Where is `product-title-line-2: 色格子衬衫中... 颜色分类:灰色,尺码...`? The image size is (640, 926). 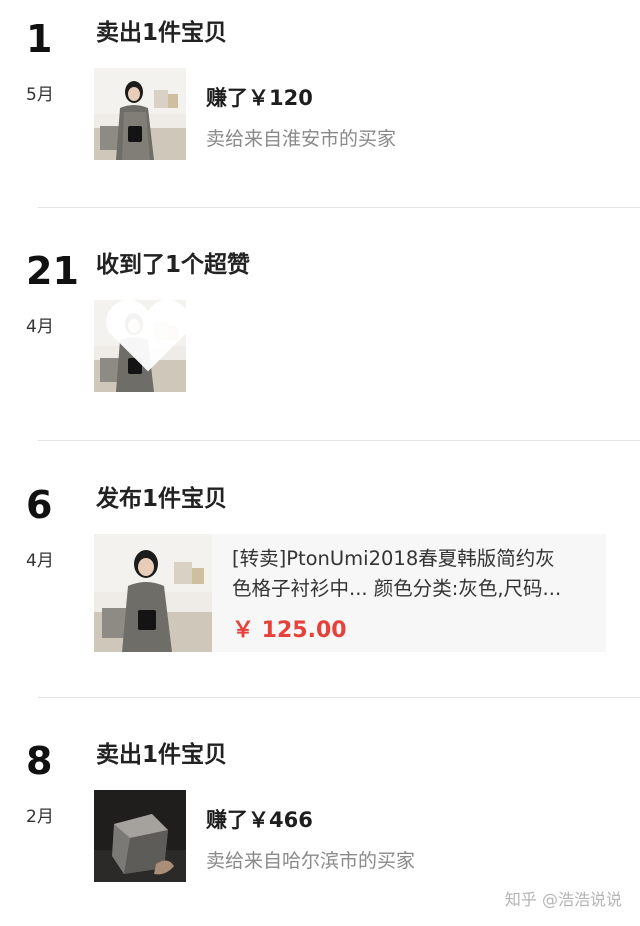
product-title-line-2: 色格子衬衫中... 颜色分类:灰色,尺码... is located at coordinates (397, 589).